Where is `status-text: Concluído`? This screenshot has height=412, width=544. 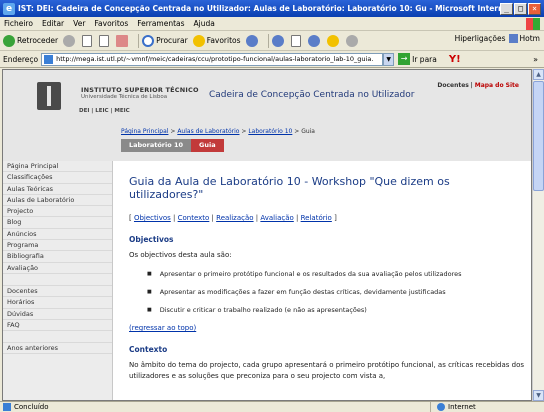 status-text: Concluído is located at coordinates (31, 407).